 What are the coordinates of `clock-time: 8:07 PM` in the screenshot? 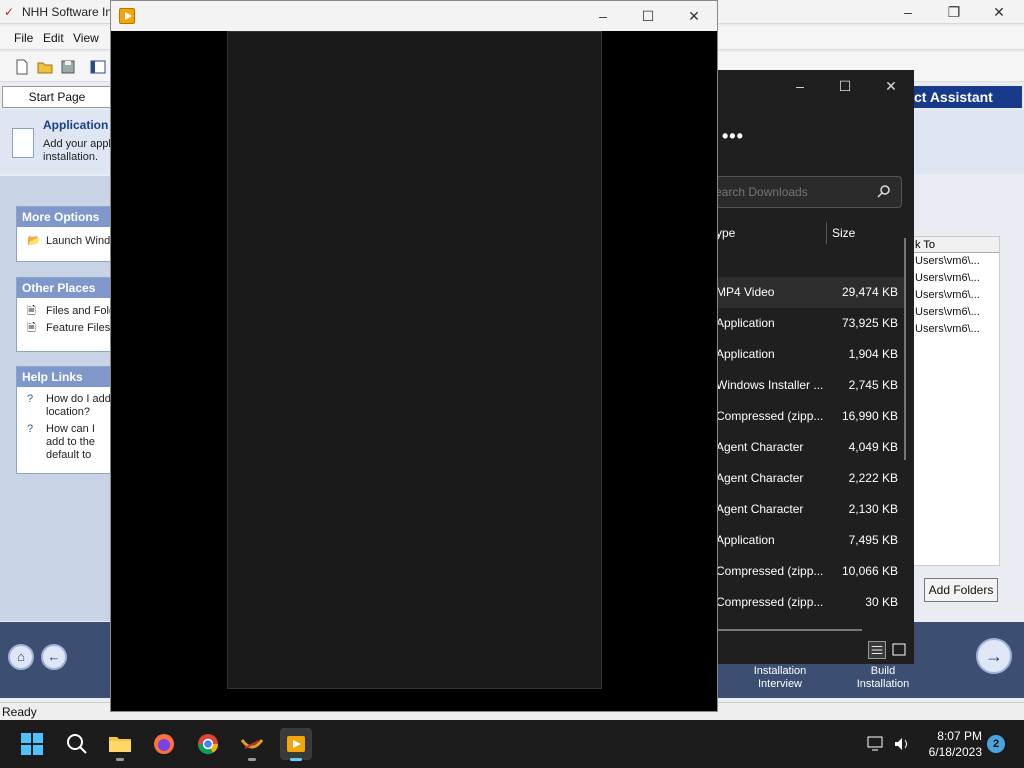 It's located at (956, 736).